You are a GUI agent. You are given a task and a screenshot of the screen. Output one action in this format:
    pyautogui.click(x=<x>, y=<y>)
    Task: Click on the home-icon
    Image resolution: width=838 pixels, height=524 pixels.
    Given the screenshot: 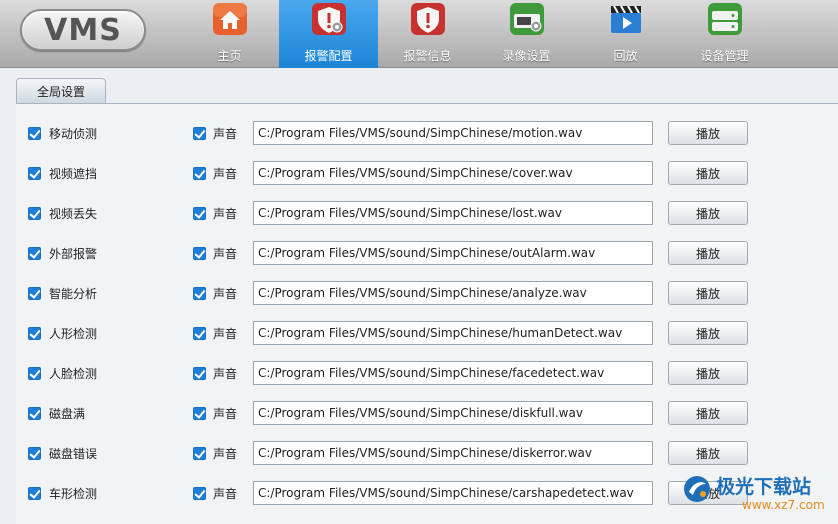 What is the action you would take?
    pyautogui.click(x=229, y=19)
    